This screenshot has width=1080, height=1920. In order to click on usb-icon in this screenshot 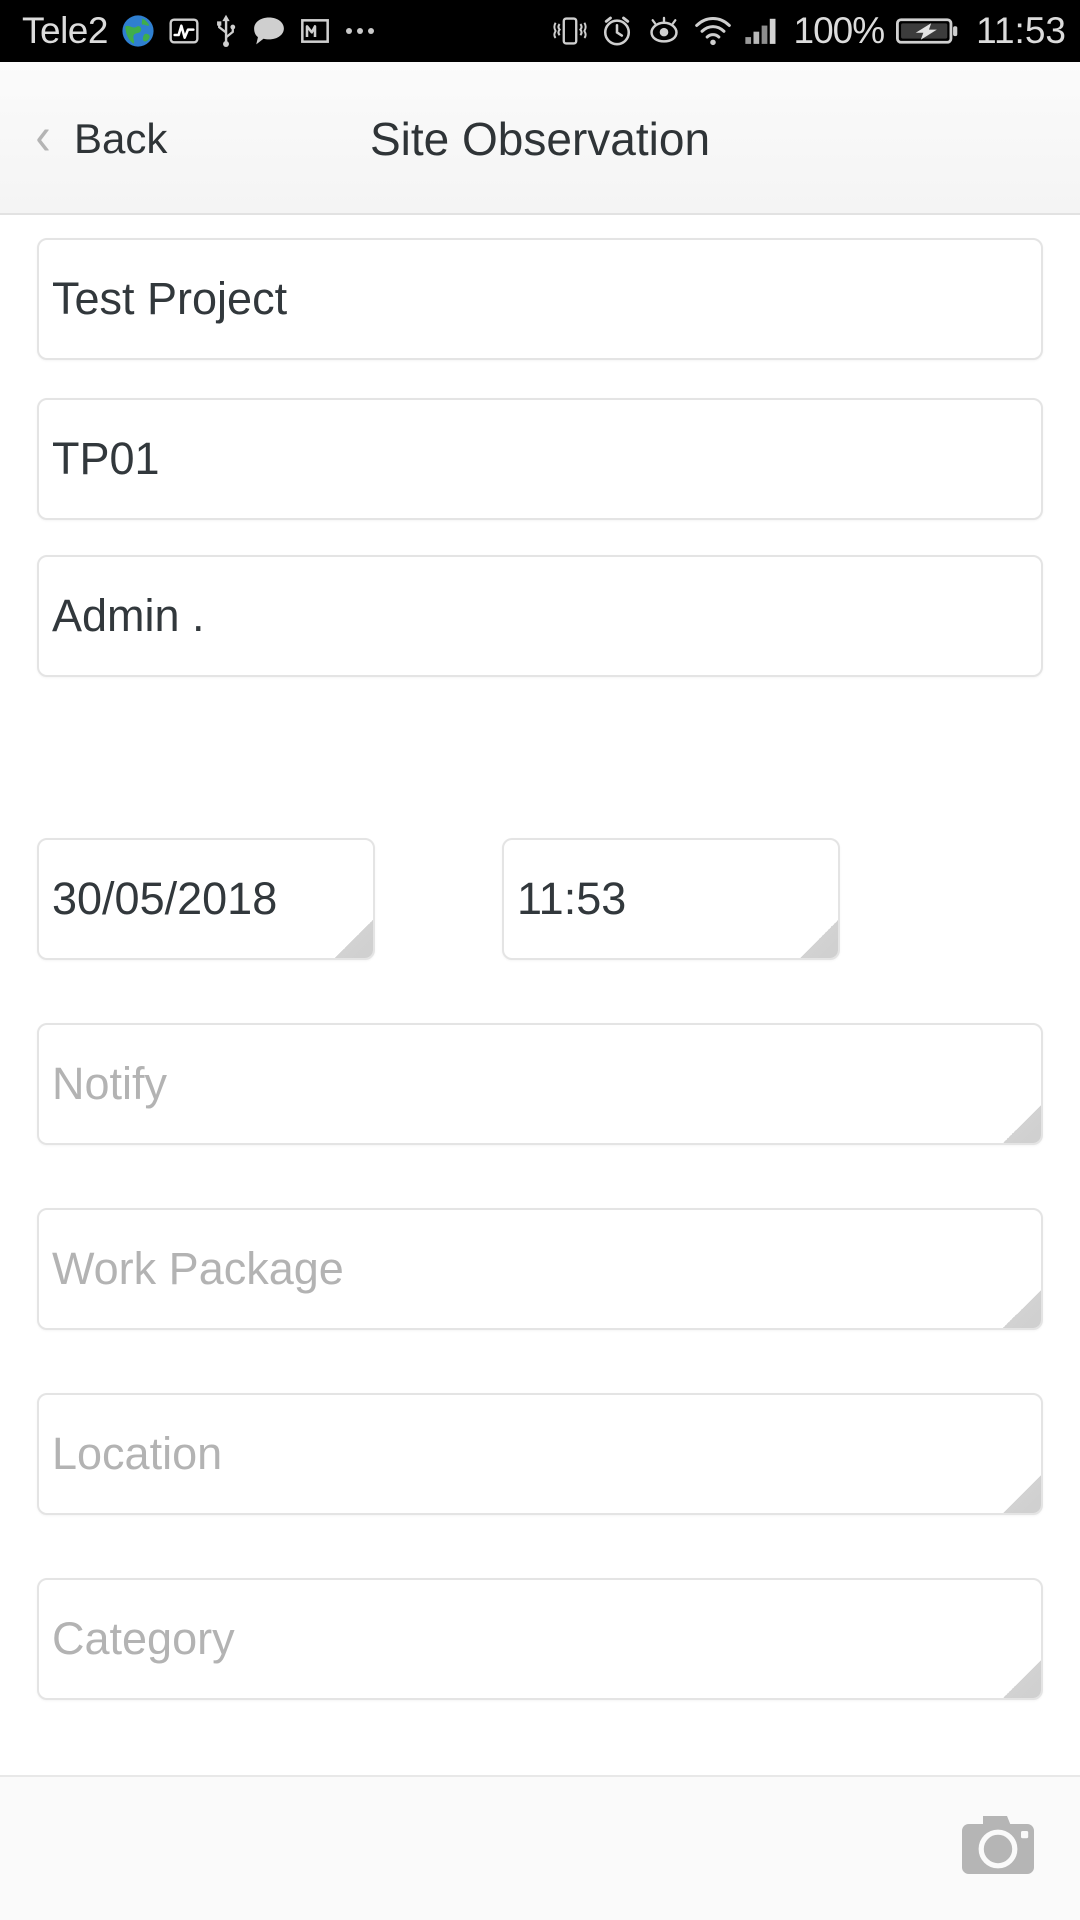, I will do `click(226, 31)`.